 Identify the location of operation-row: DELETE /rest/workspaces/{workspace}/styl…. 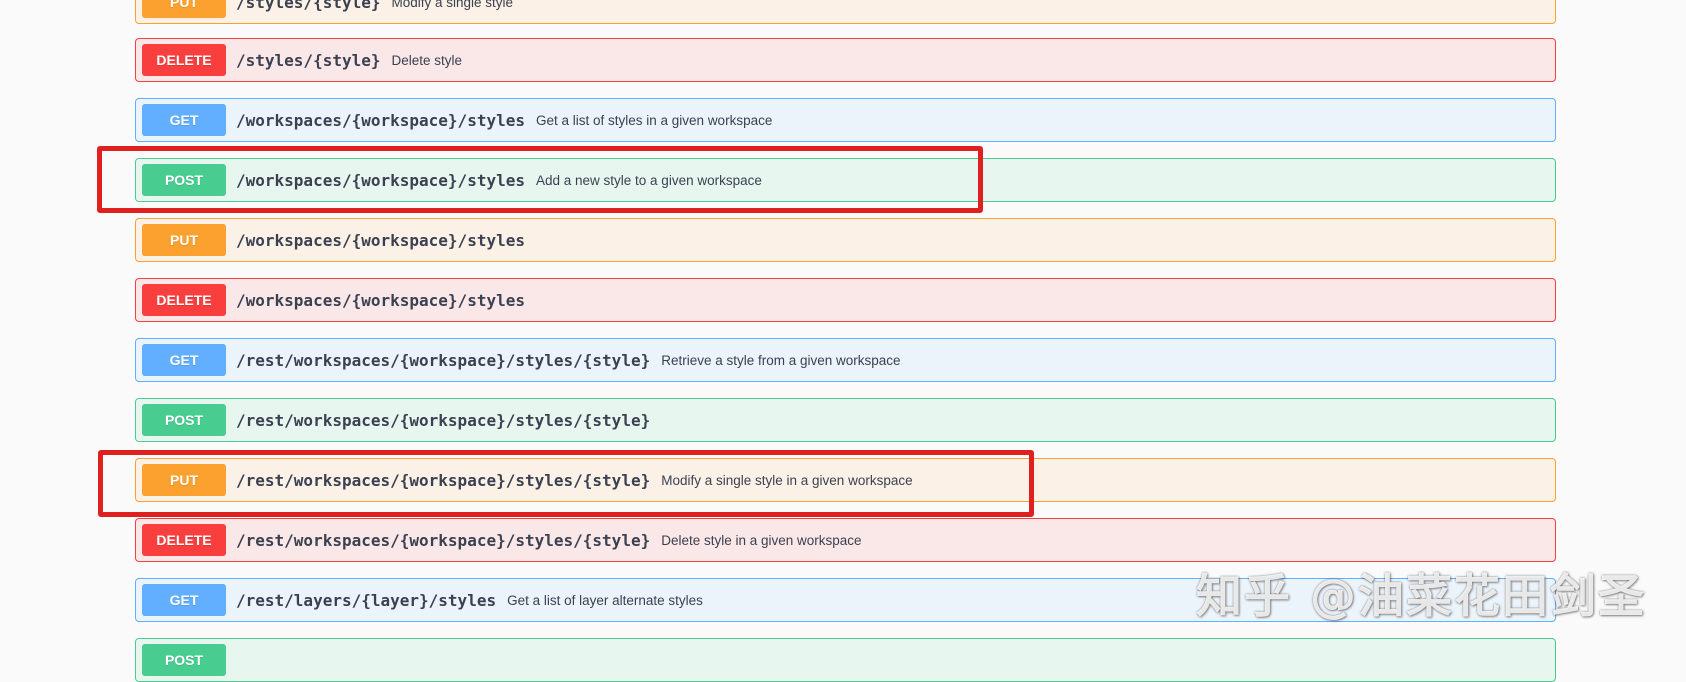
(845, 540).